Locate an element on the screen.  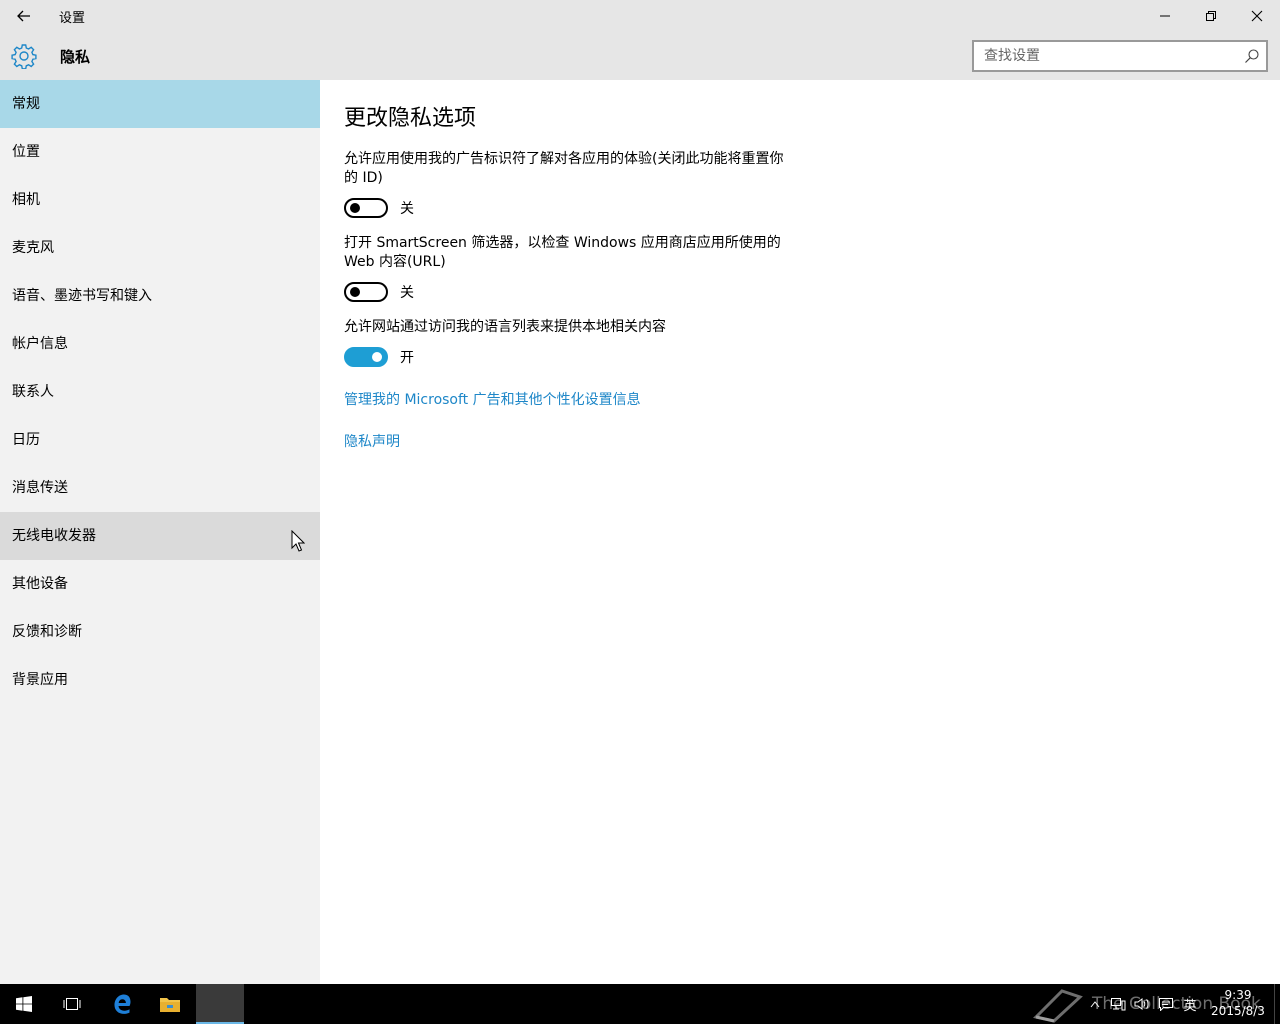
back-arrow-icon is located at coordinates (23, 16).